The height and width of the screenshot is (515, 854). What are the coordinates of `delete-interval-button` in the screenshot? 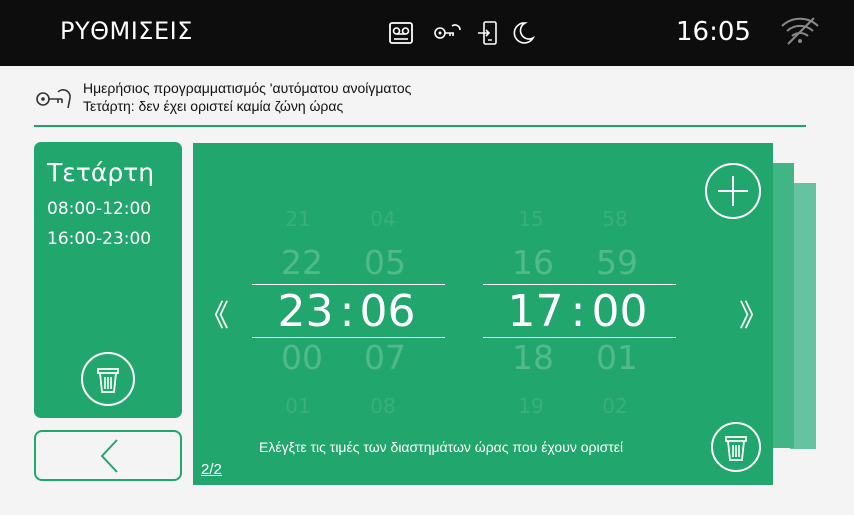 It's located at (736, 447).